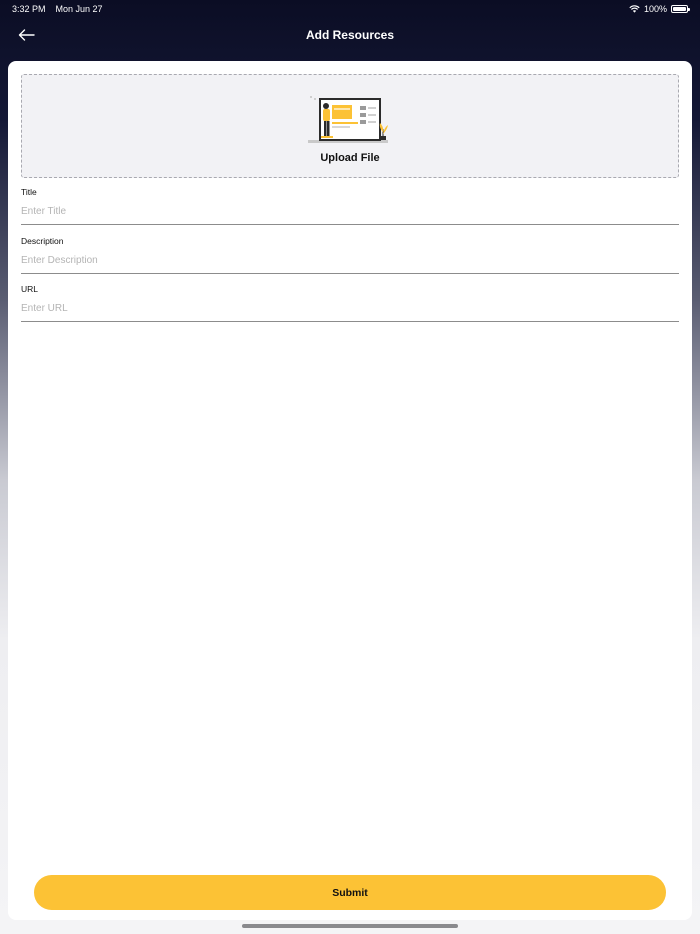 This screenshot has height=934, width=700. I want to click on back-button, so click(26, 35).